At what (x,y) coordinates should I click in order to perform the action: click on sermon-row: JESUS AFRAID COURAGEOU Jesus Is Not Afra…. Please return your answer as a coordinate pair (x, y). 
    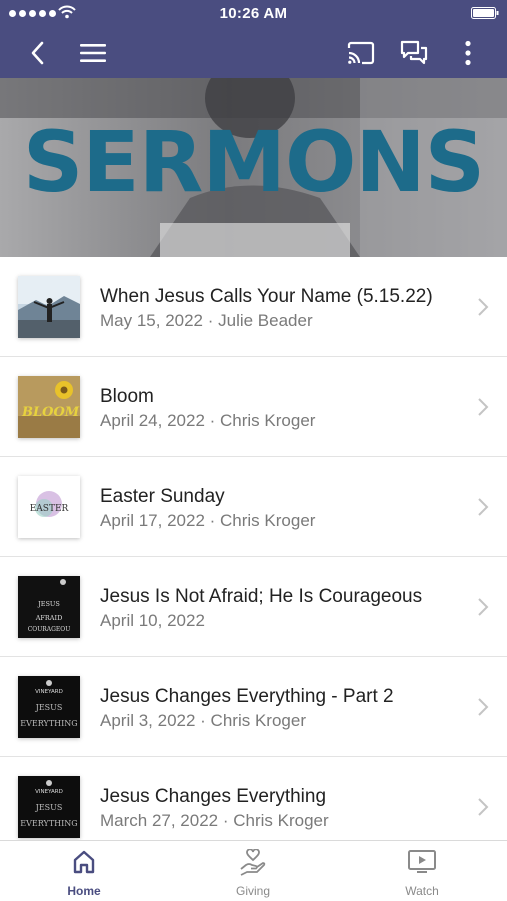
    Looking at the image, I should click on (253, 607).